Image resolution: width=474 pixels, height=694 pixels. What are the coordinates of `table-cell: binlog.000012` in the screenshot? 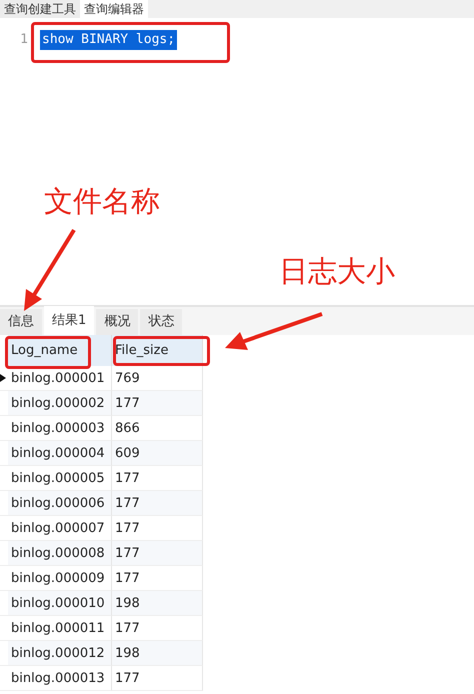 It's located at (60, 653).